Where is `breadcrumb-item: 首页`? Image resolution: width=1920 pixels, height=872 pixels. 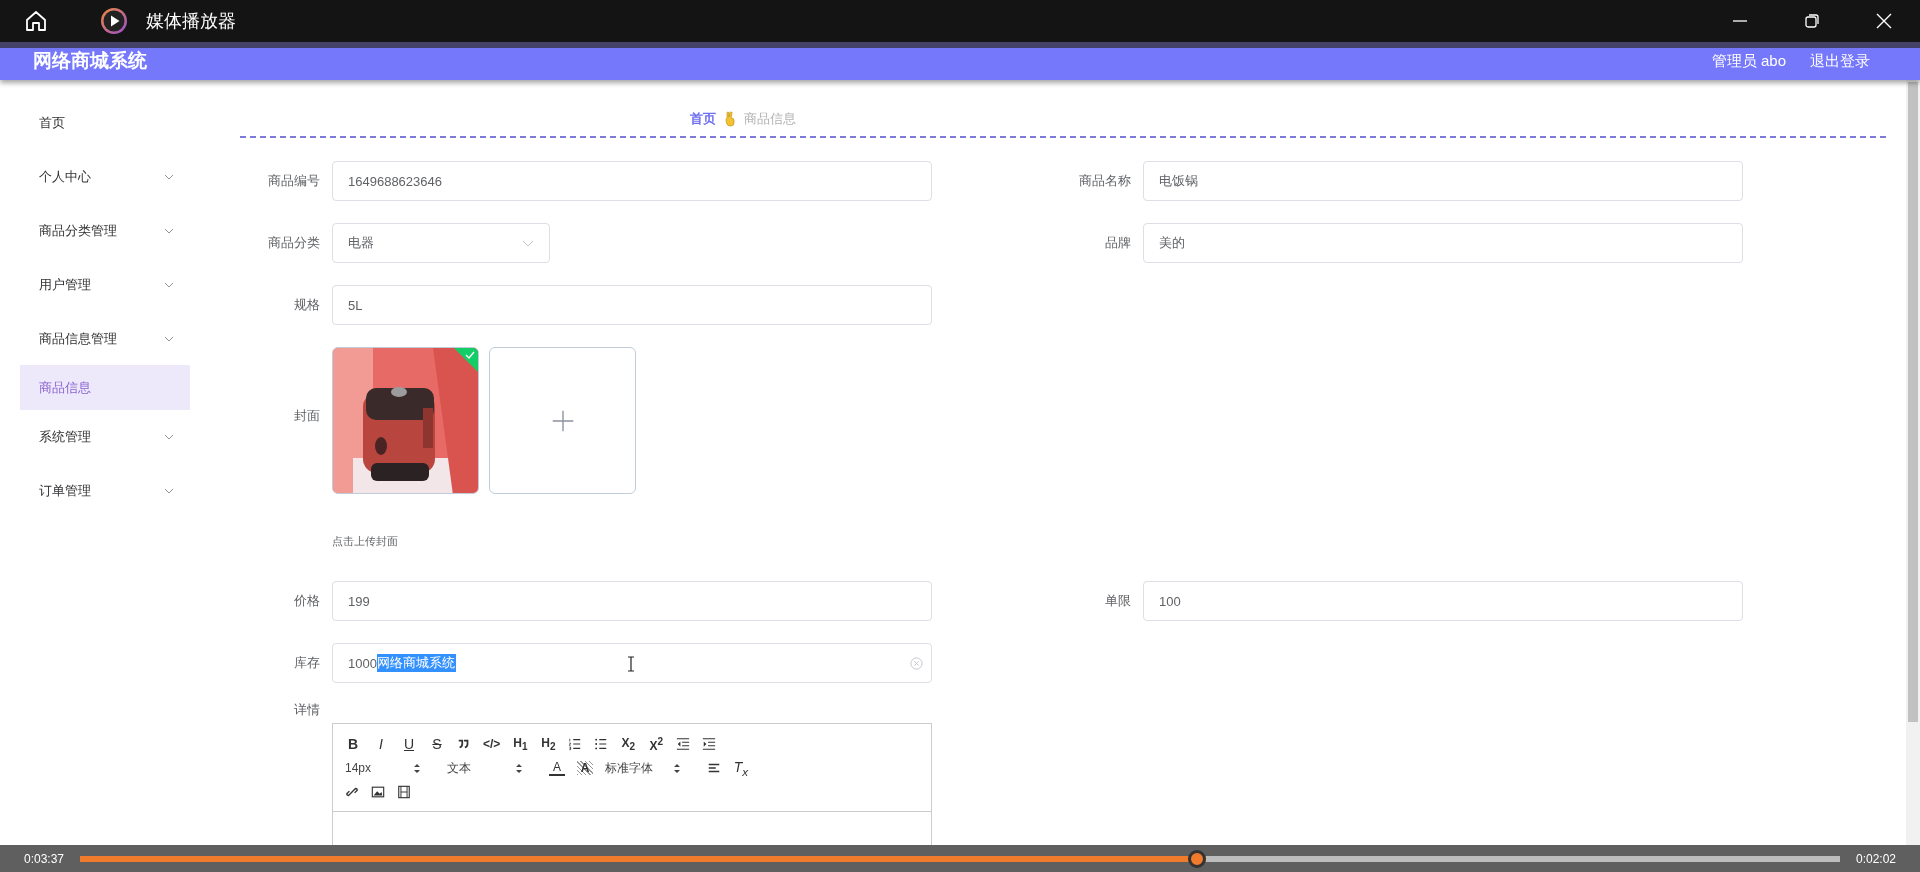 breadcrumb-item: 首页 is located at coordinates (703, 119).